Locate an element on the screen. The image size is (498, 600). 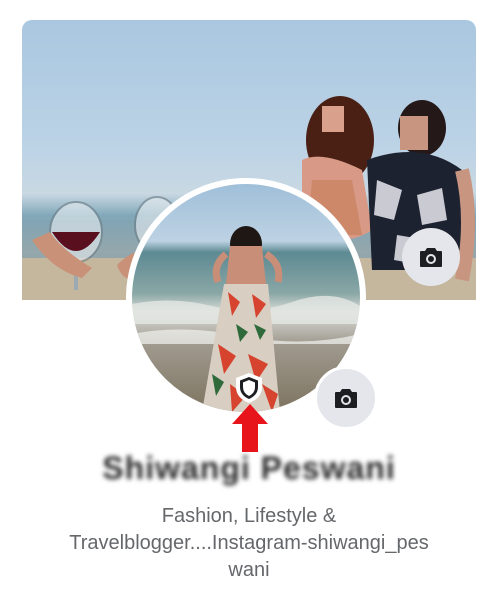
bio-line: Fashion, Lifestyle & is located at coordinates (249, 516).